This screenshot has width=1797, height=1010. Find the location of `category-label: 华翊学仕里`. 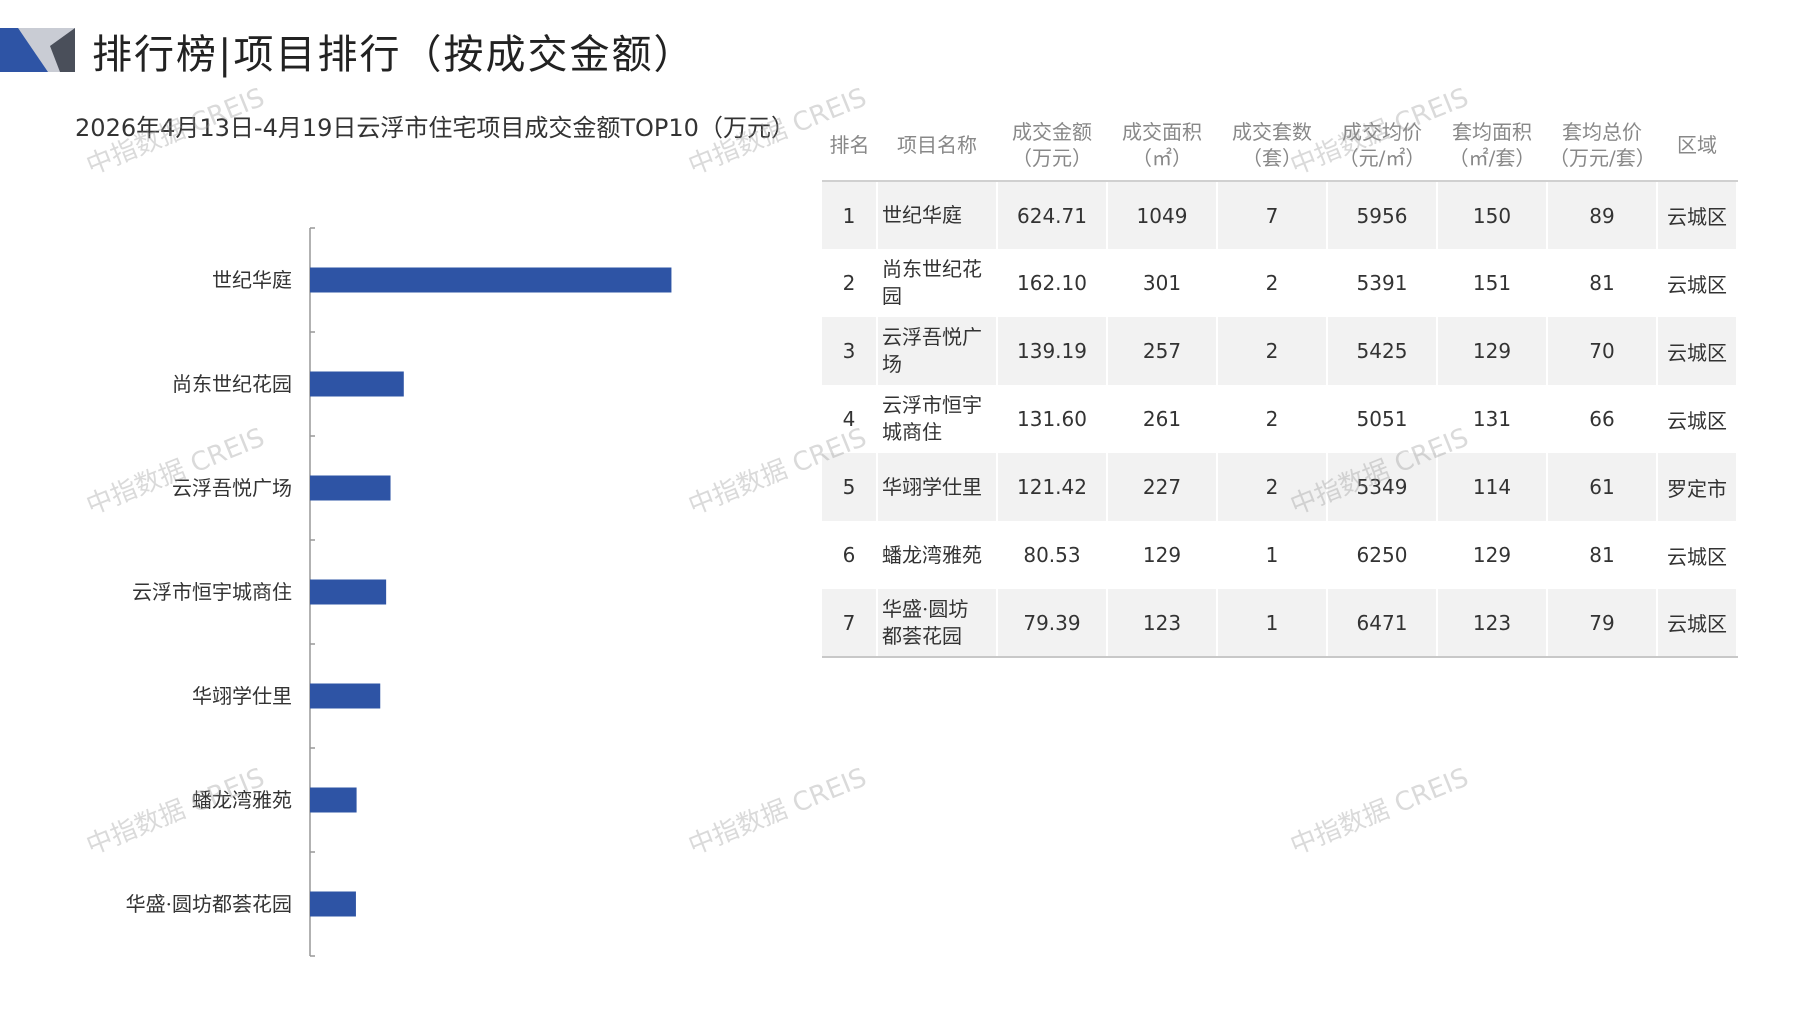

category-label: 华翊学仕里 is located at coordinates (242, 696).